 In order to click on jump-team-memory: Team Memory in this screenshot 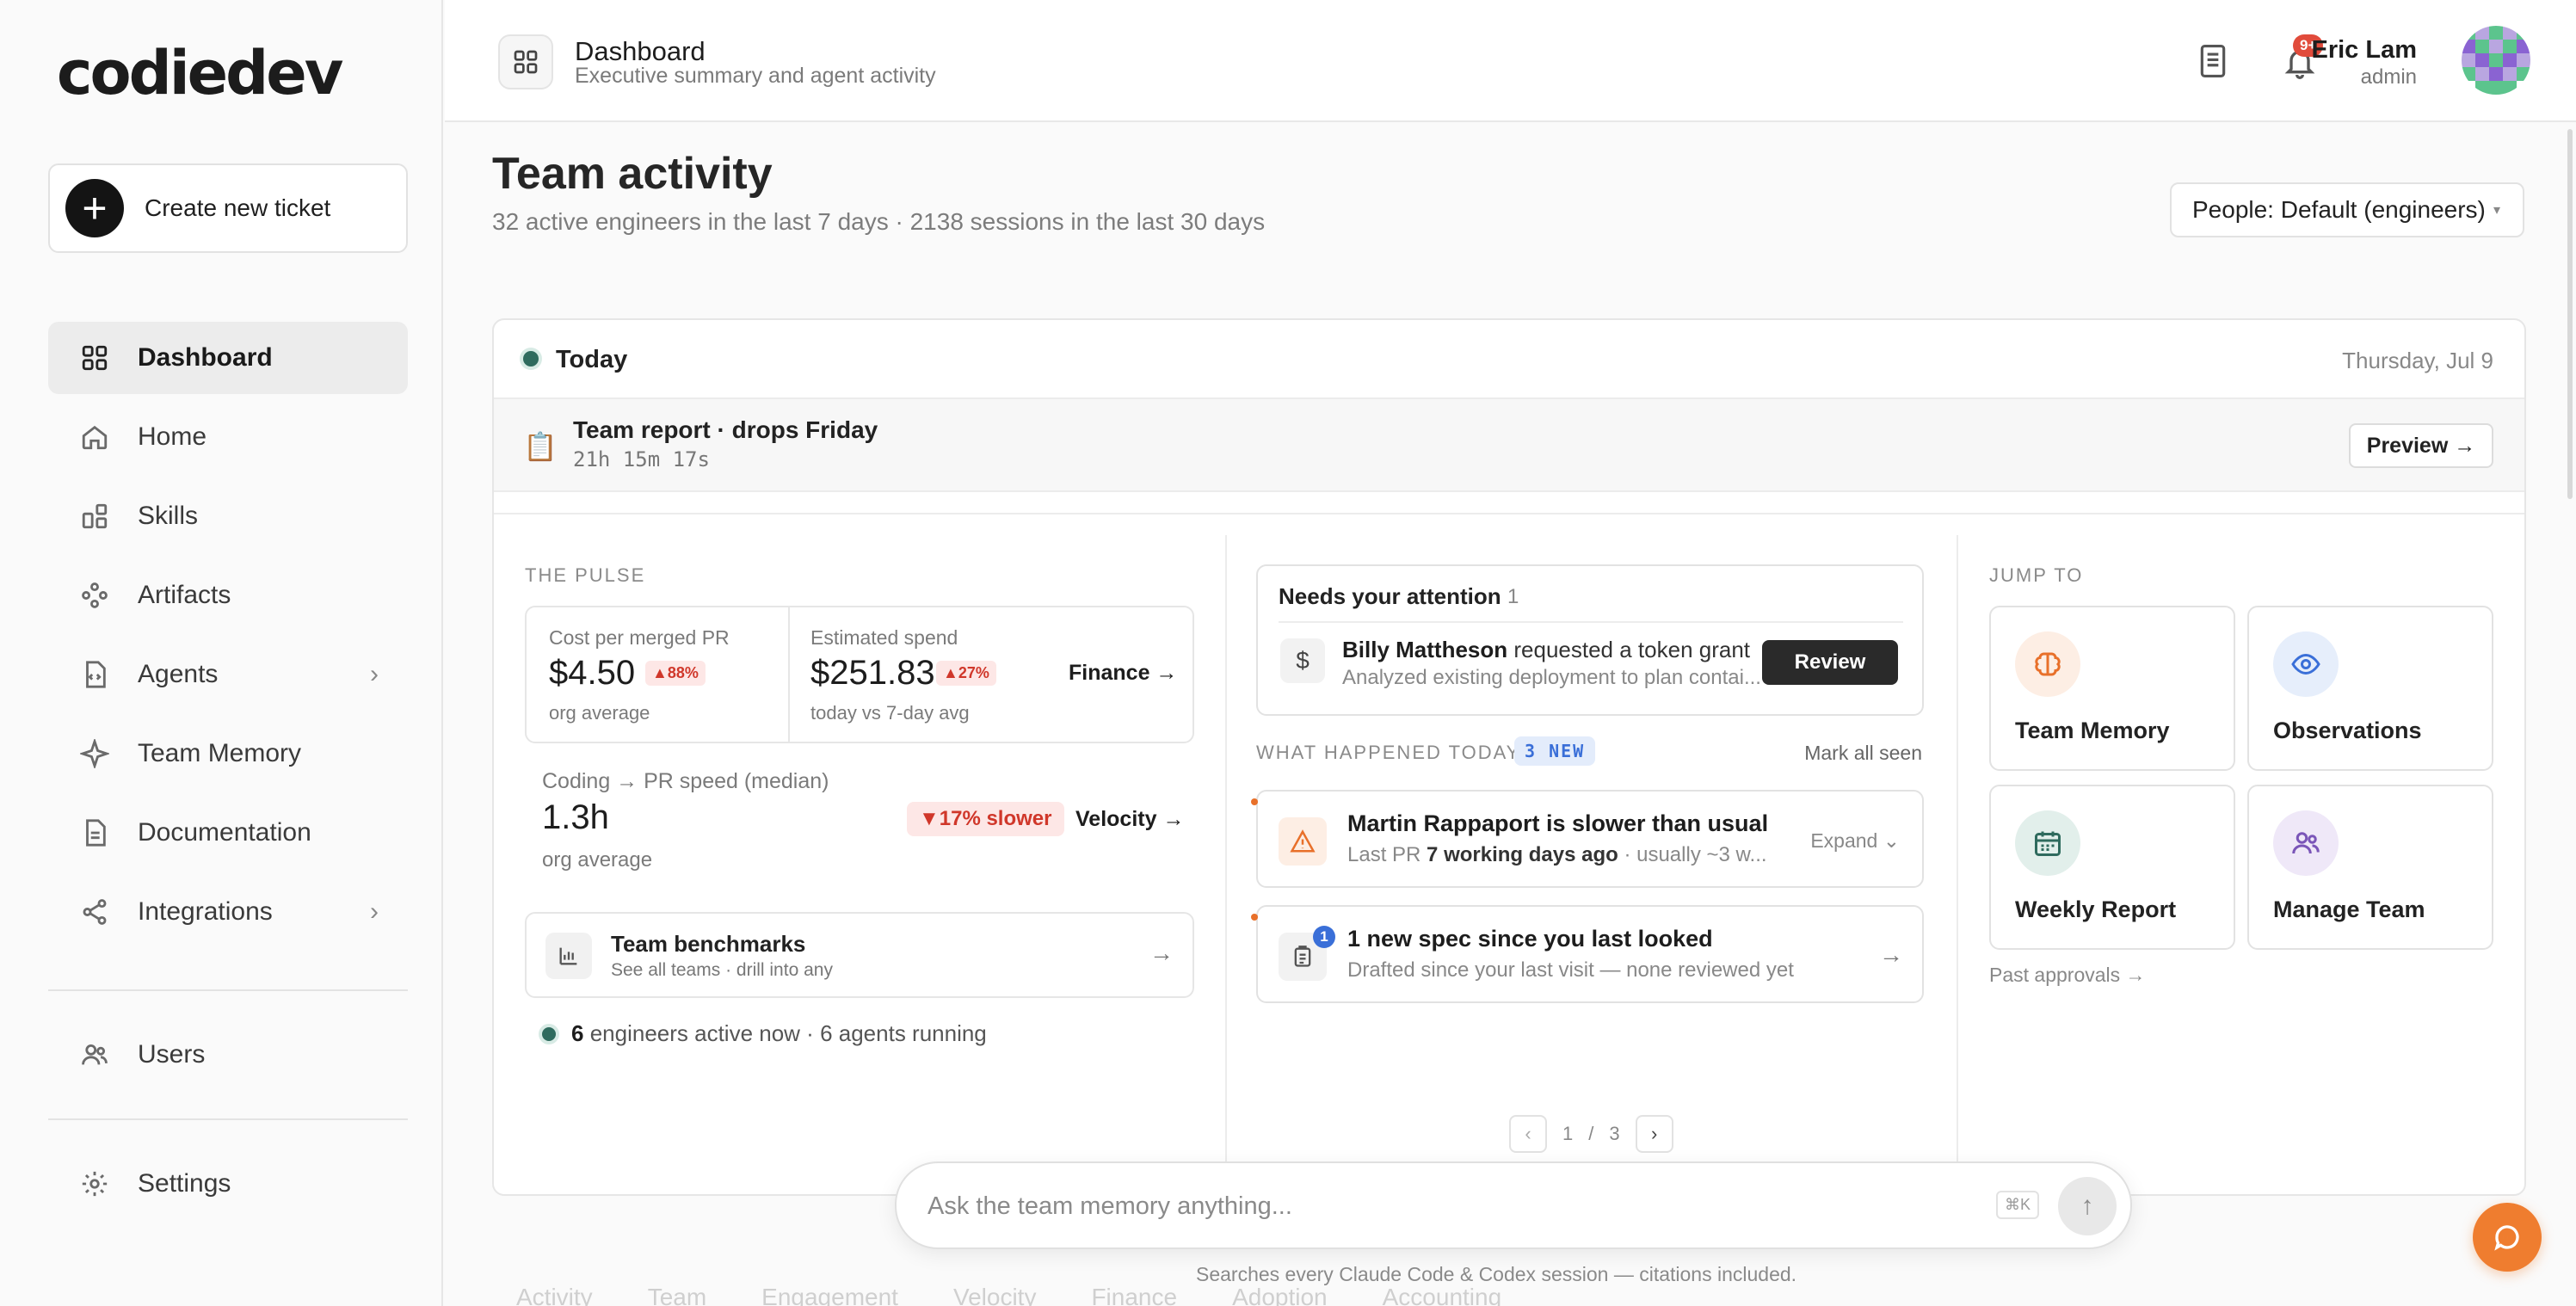, I will do `click(2112, 688)`.